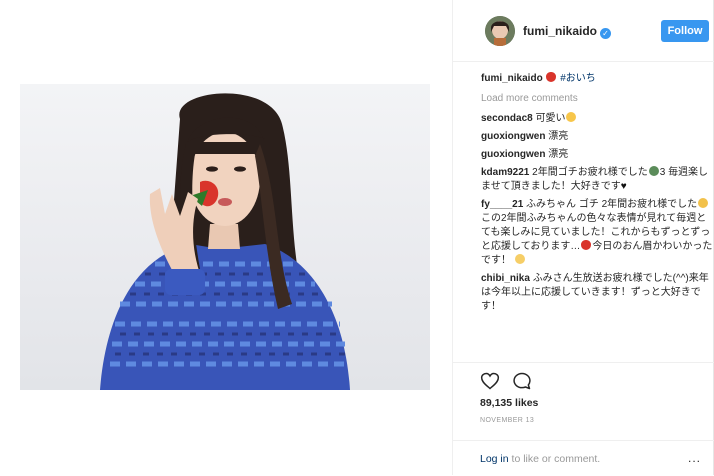 The height and width of the screenshot is (476, 714). I want to click on verified-icon: ✓, so click(606, 33).